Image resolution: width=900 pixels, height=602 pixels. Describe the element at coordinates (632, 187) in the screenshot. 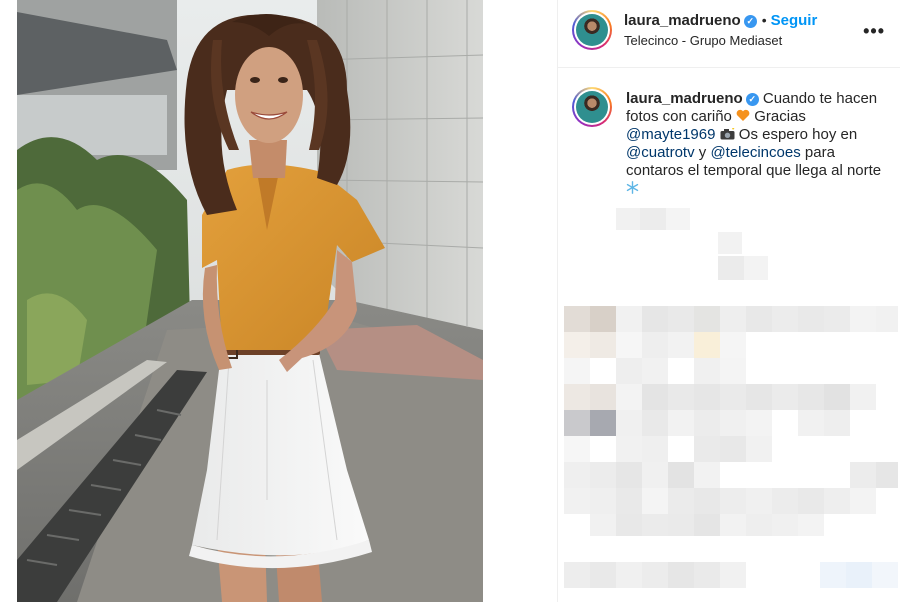

I see `snowflake-emoji` at that location.